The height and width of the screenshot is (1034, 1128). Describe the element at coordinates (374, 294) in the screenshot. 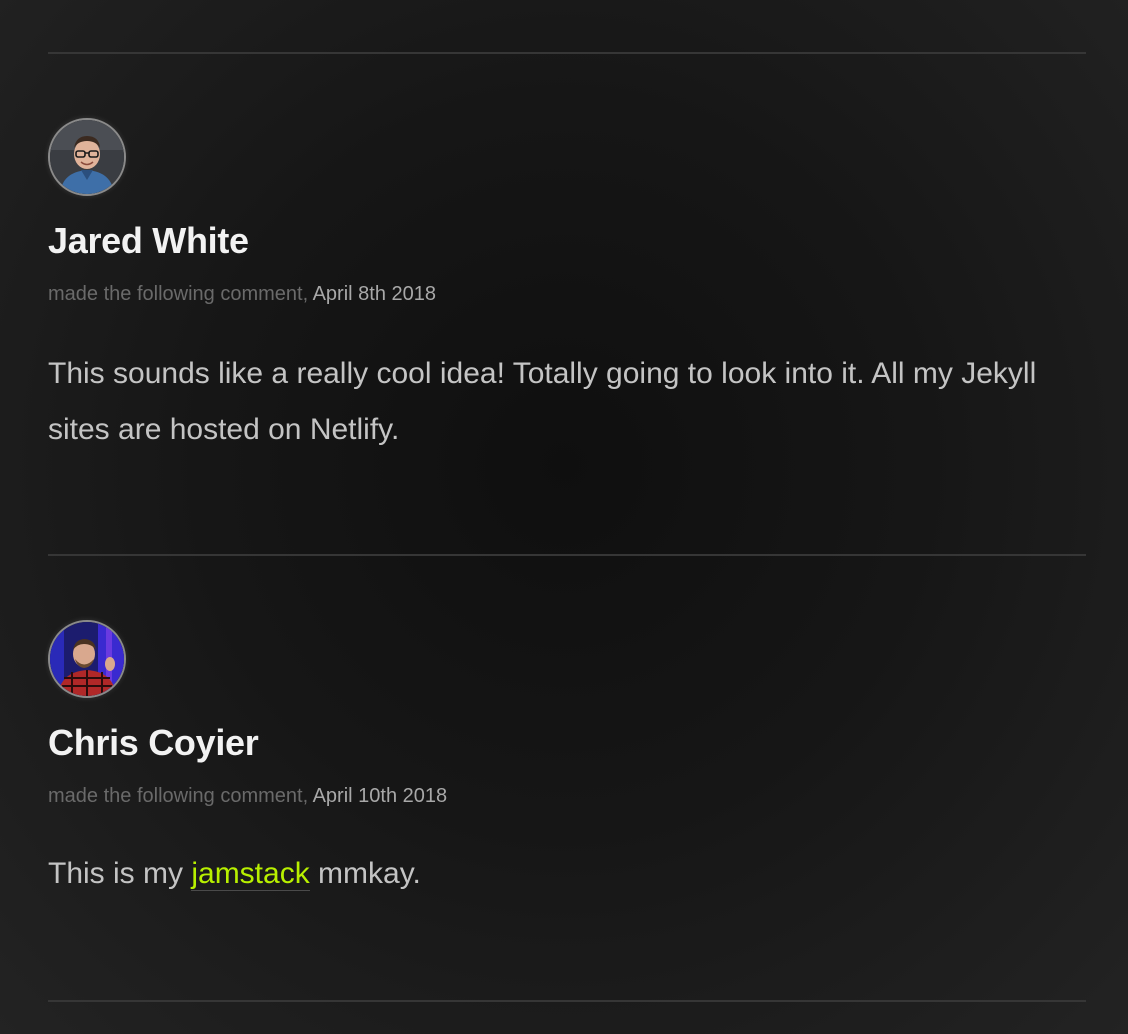

I see `comment-date: April 8th 2018` at that location.